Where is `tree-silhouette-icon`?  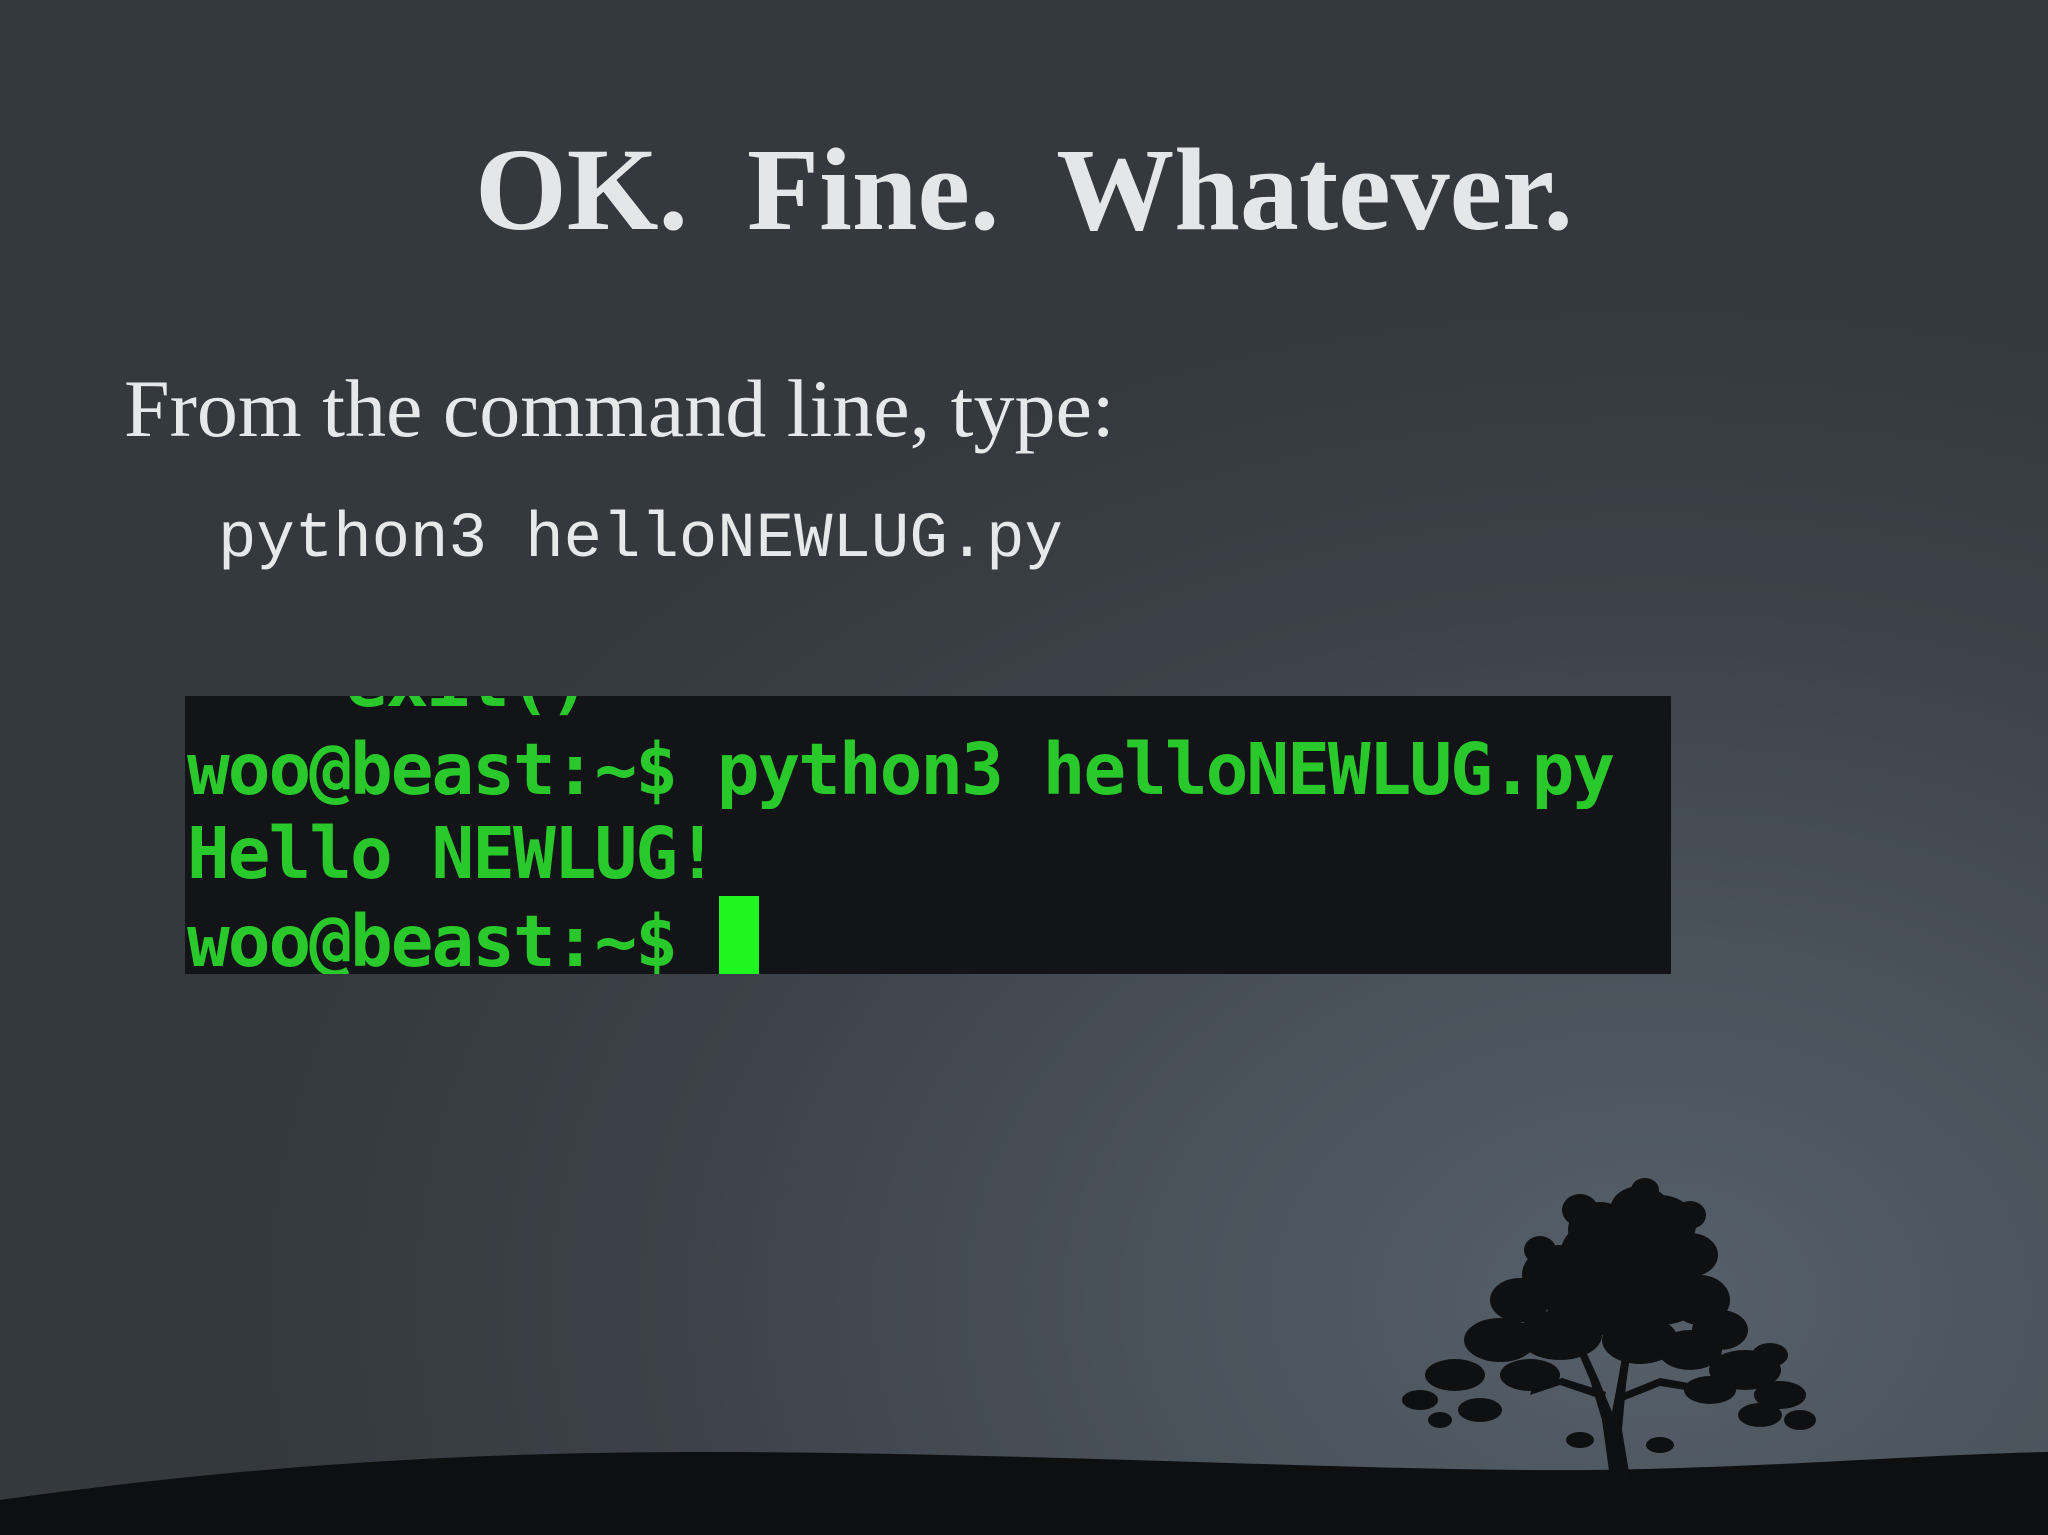 tree-silhouette-icon is located at coordinates (1609, 1328).